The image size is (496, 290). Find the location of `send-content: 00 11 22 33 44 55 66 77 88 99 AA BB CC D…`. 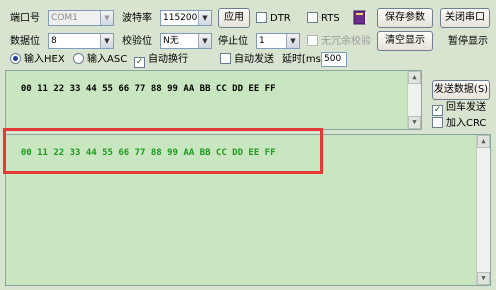

send-content: 00 11 22 33 44 55 66 77 88 99 AA BB CC D… is located at coordinates (148, 89).